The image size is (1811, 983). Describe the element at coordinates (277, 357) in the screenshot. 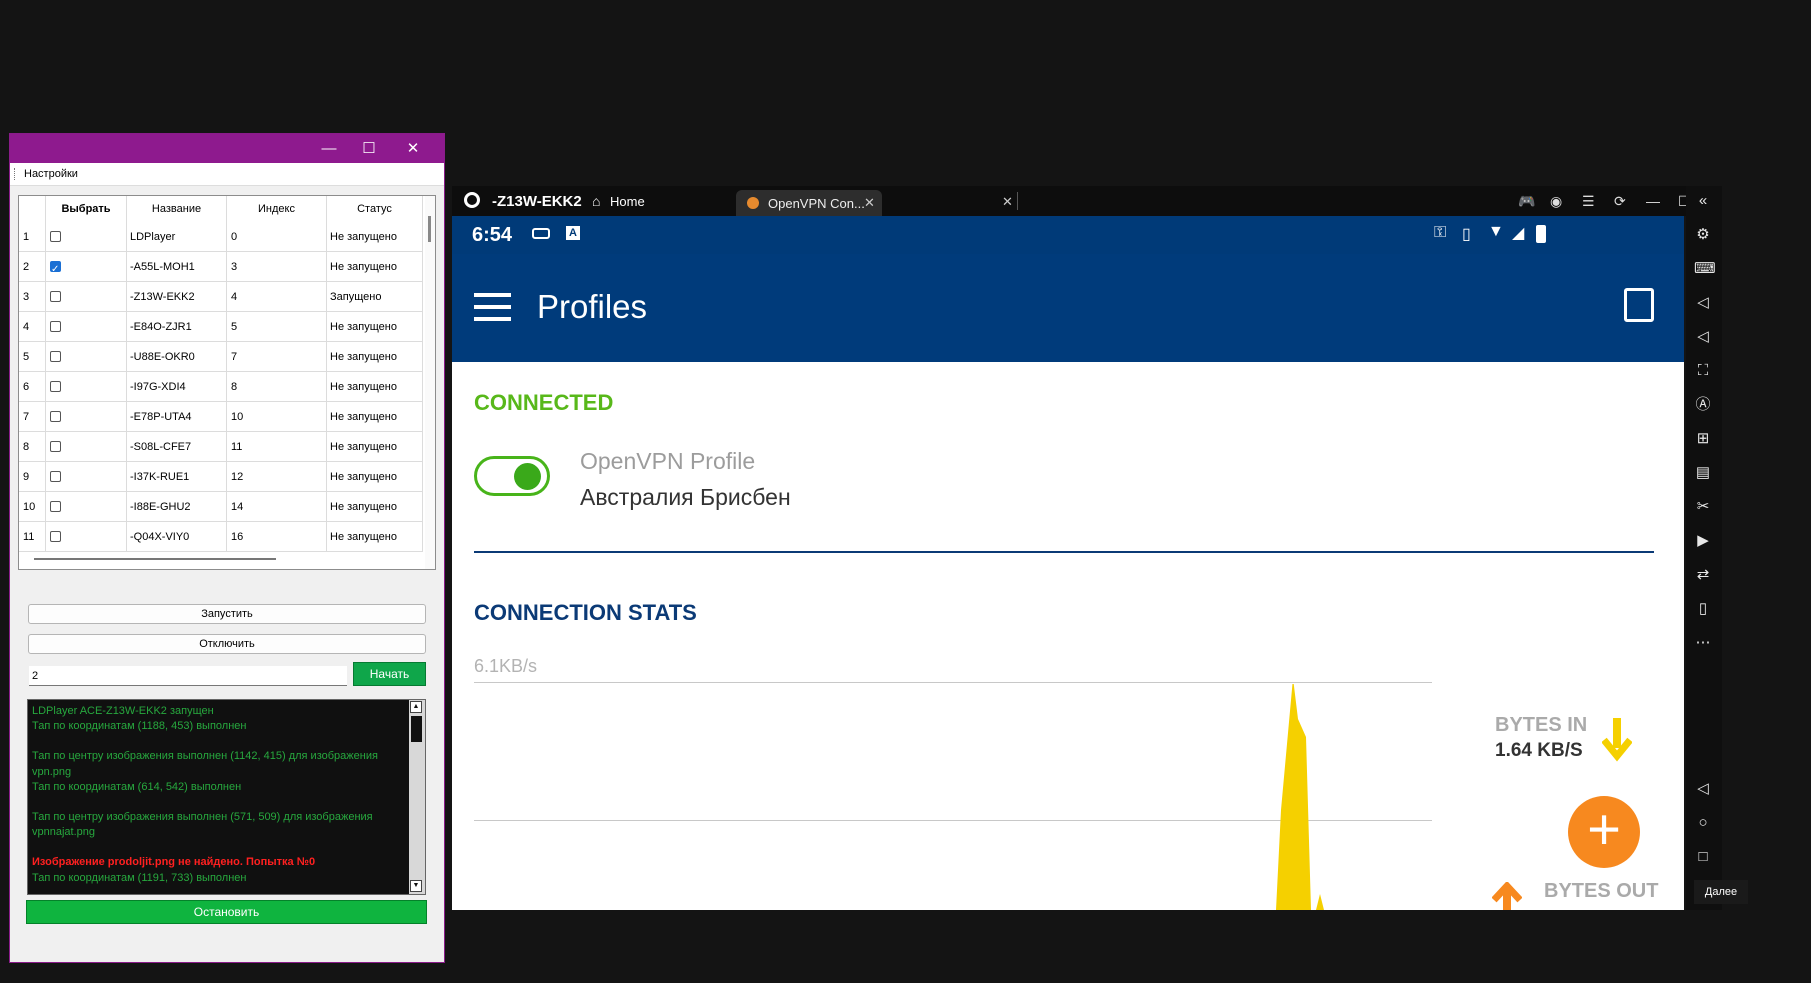

I see `index-cell: 7` at that location.